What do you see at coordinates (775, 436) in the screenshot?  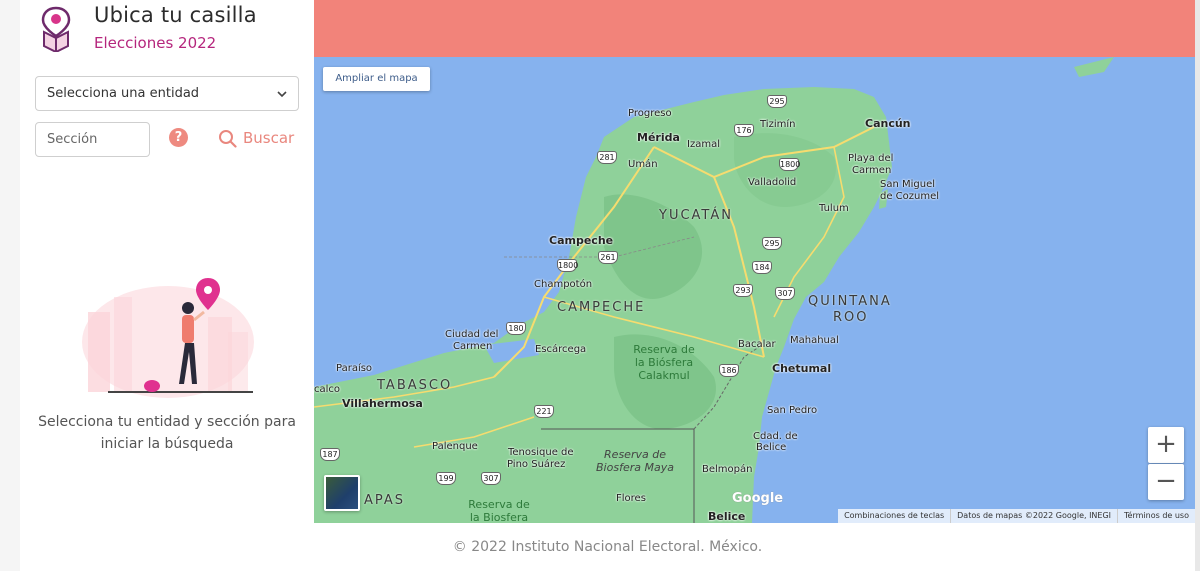 I see `city-label: Cdad. de` at bounding box center [775, 436].